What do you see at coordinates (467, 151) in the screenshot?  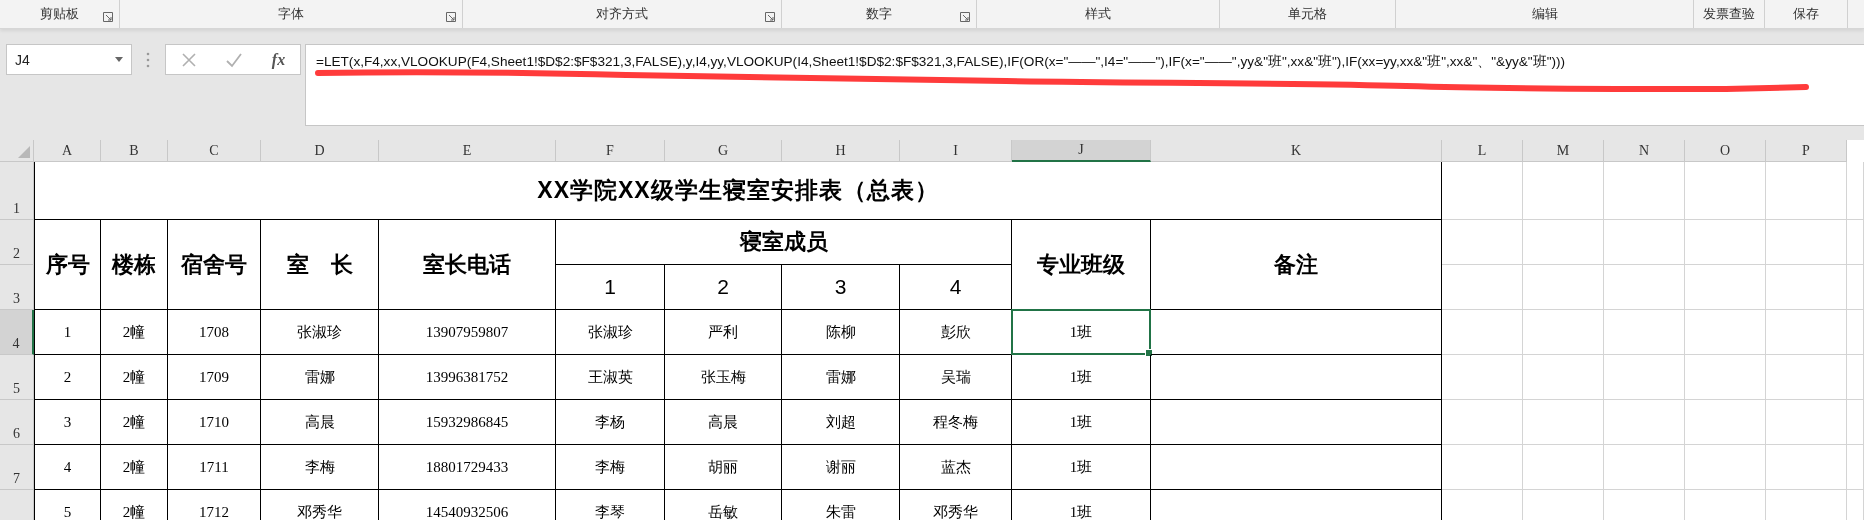 I see `column-header: E` at bounding box center [467, 151].